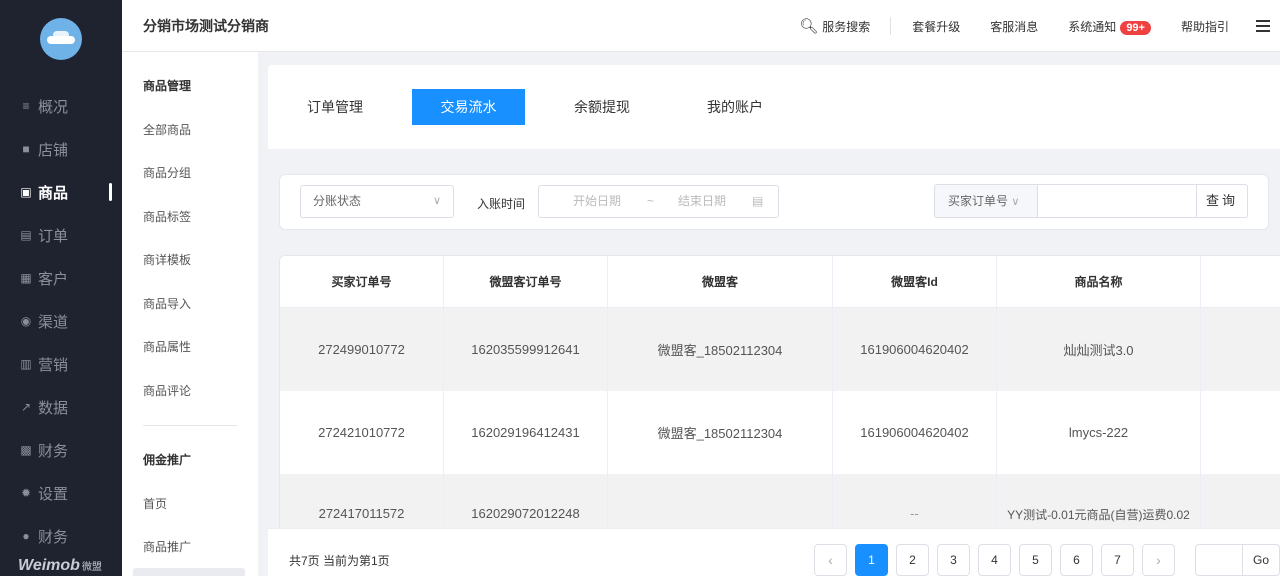 The width and height of the screenshot is (1280, 576). What do you see at coordinates (758, 201) in the screenshot?
I see `calendar-icon: ▤` at bounding box center [758, 201].